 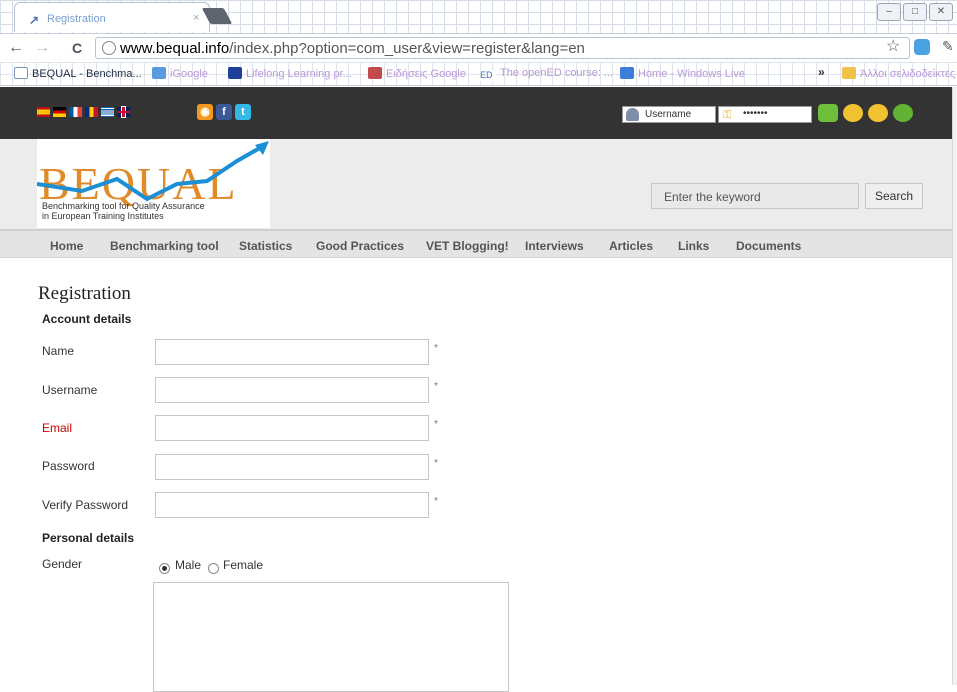 What do you see at coordinates (57, 428) in the screenshot?
I see `email-label: Email` at bounding box center [57, 428].